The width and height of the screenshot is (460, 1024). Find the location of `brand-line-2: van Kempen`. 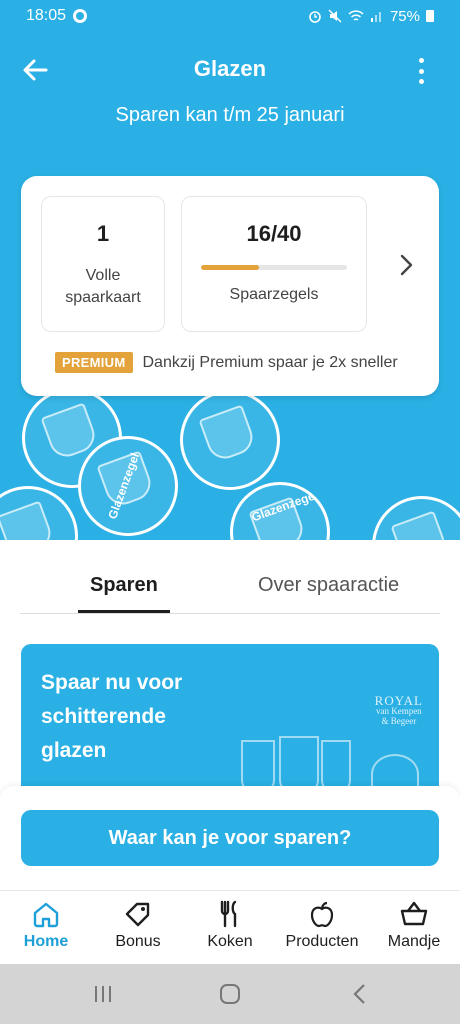

brand-line-2: van Kempen is located at coordinates (398, 711).